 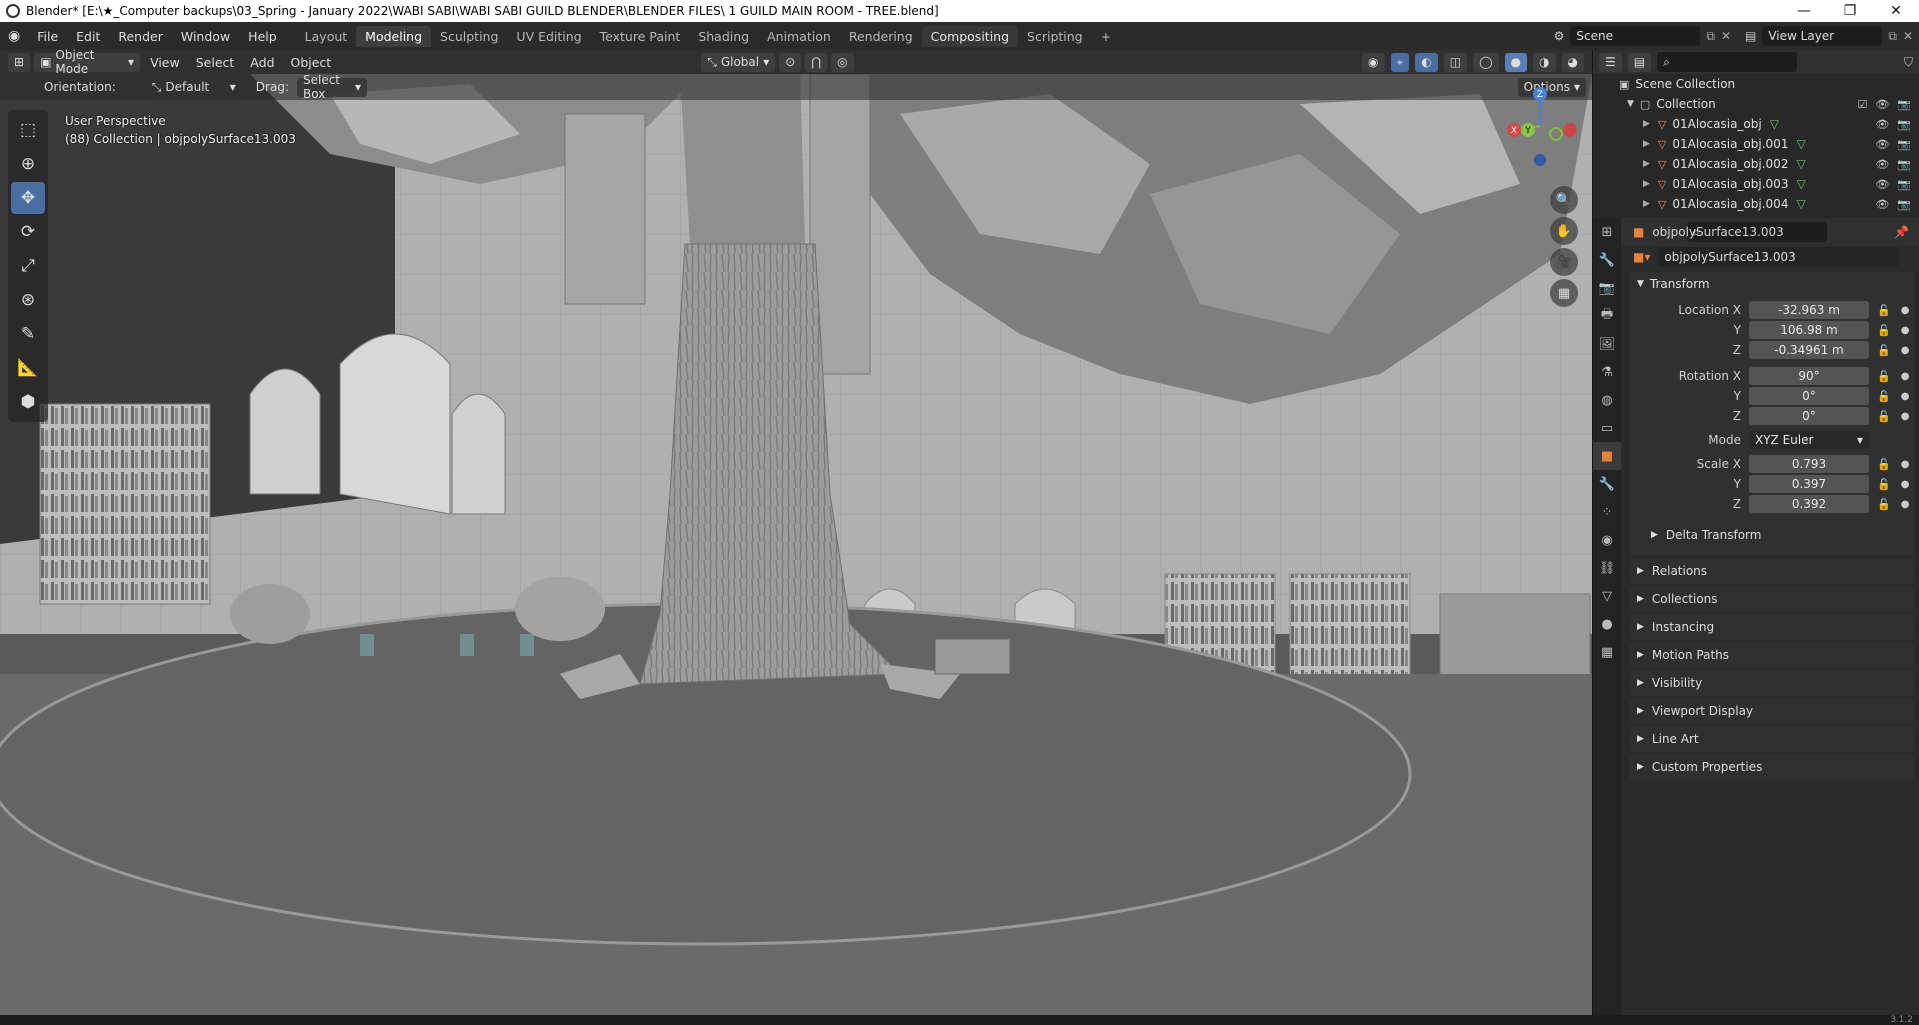 What do you see at coordinates (1772, 683) in the screenshot?
I see `visibility-panel: ▶ Visibility` at bounding box center [1772, 683].